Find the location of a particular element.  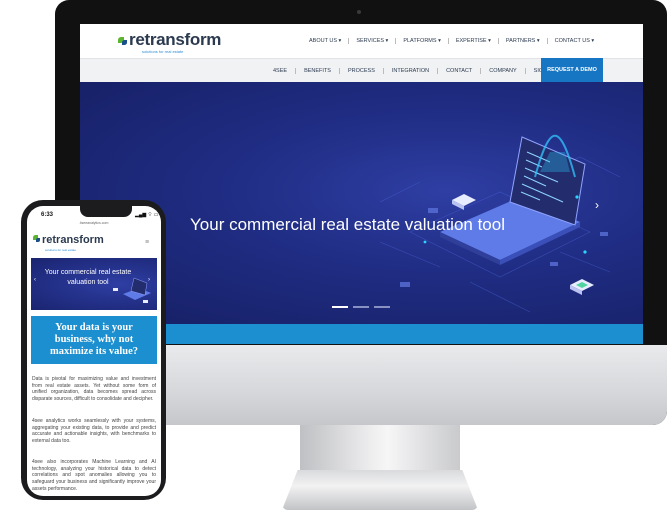

nav-contact-us: CONTACT US ▾ is located at coordinates (574, 41).